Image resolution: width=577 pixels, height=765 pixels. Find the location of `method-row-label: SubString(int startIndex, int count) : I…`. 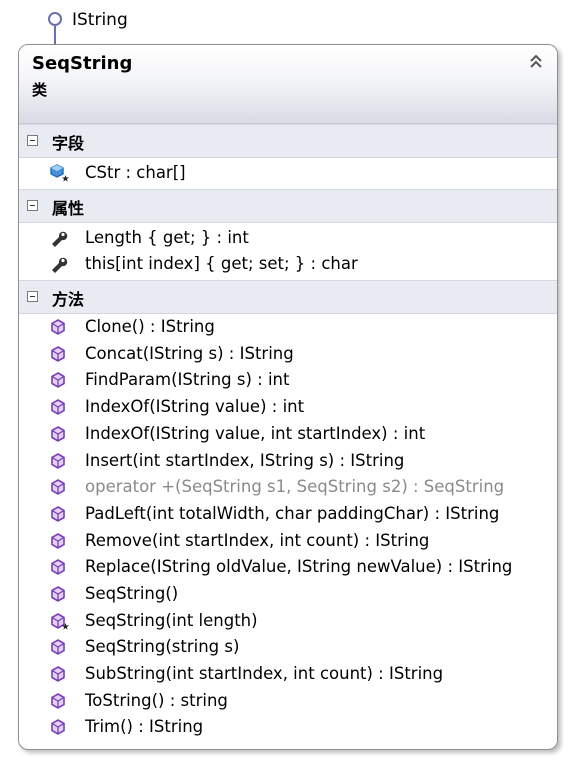

method-row-label: SubString(int startIndex, int count) : I… is located at coordinates (264, 673).